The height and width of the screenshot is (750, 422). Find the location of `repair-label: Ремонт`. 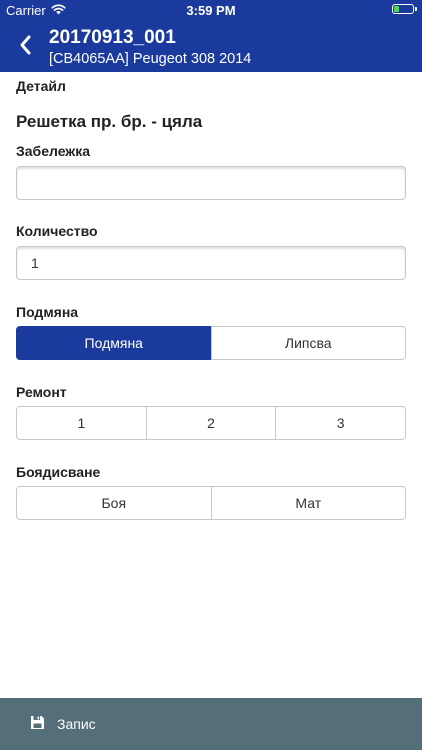

repair-label: Ремонт is located at coordinates (41, 392).